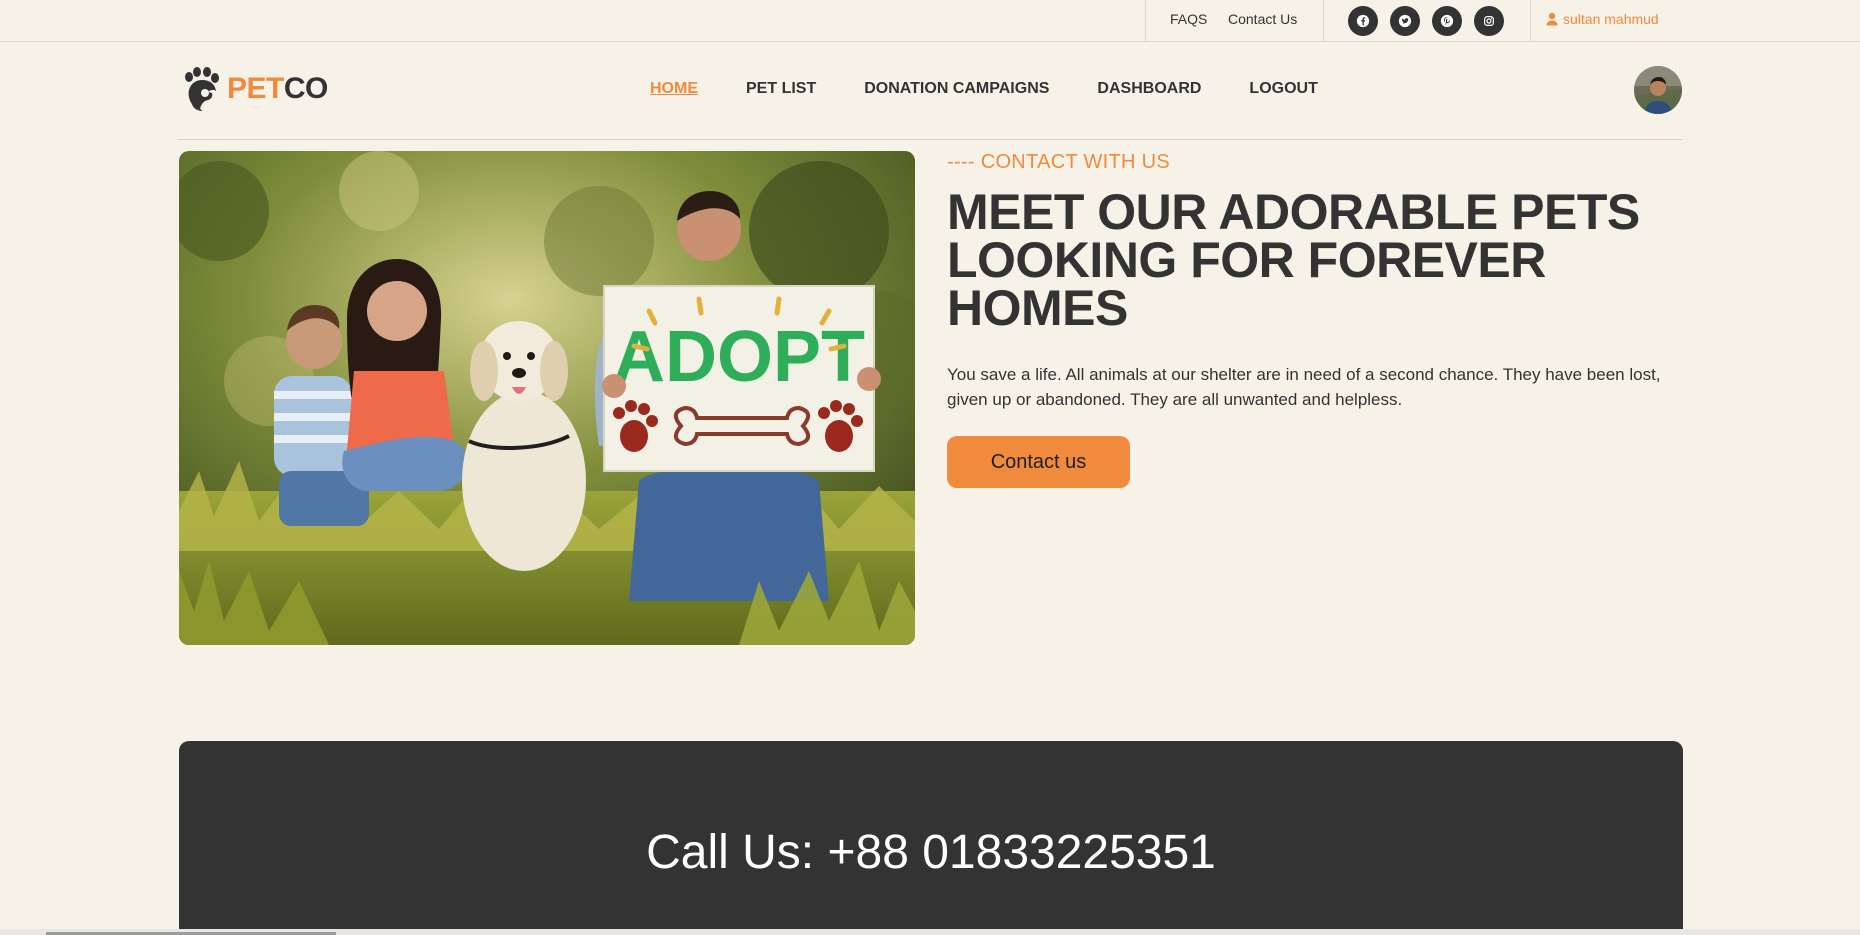  What do you see at coordinates (930, 21) in the screenshot?
I see `top-bar: FAQS Contact Us sultan mahmud` at bounding box center [930, 21].